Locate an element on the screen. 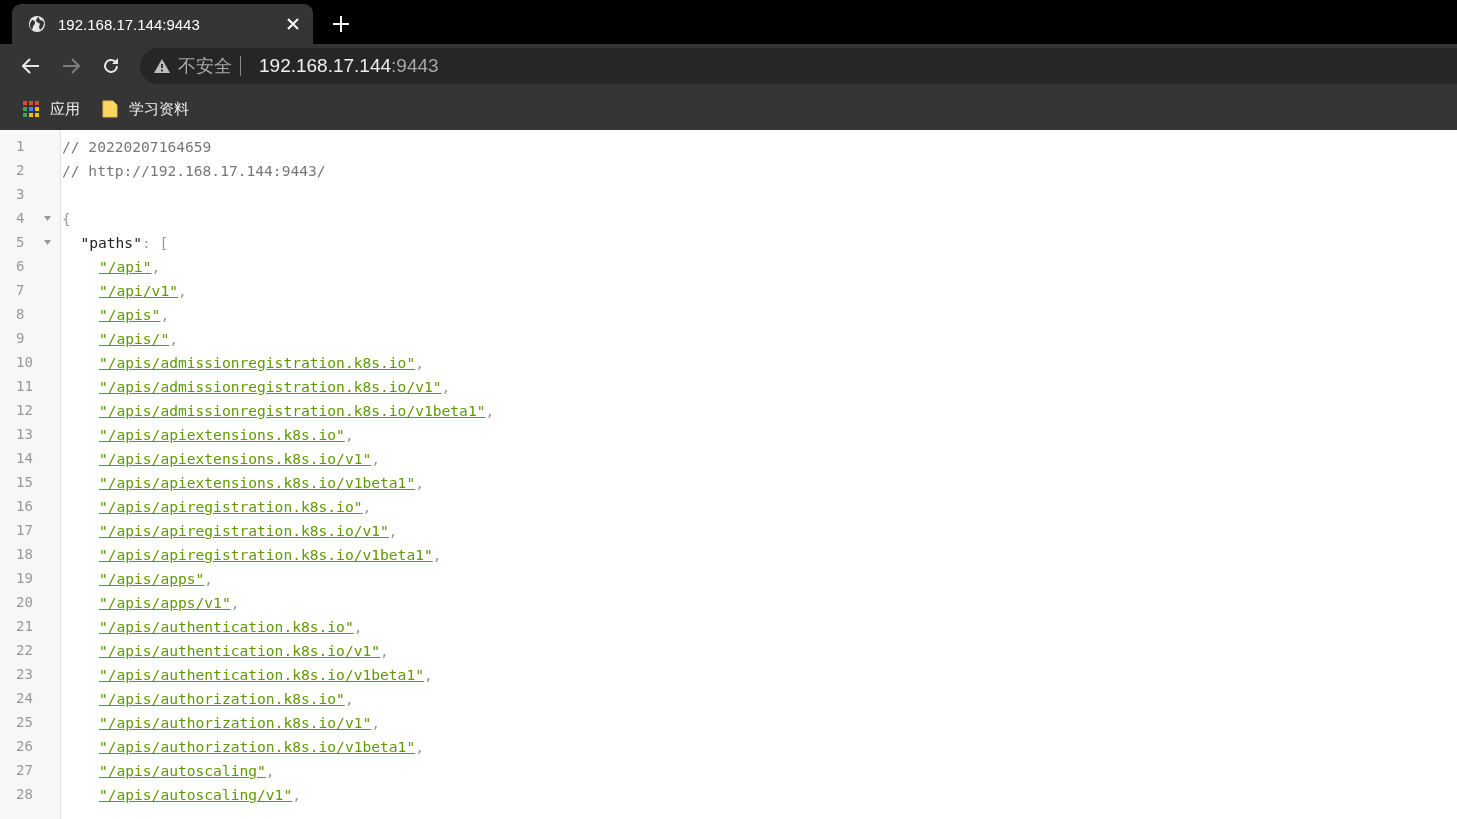 Image resolution: width=1457 pixels, height=819 pixels. path-link: "/apis/authorization.k8s.io" is located at coordinates (221, 698).